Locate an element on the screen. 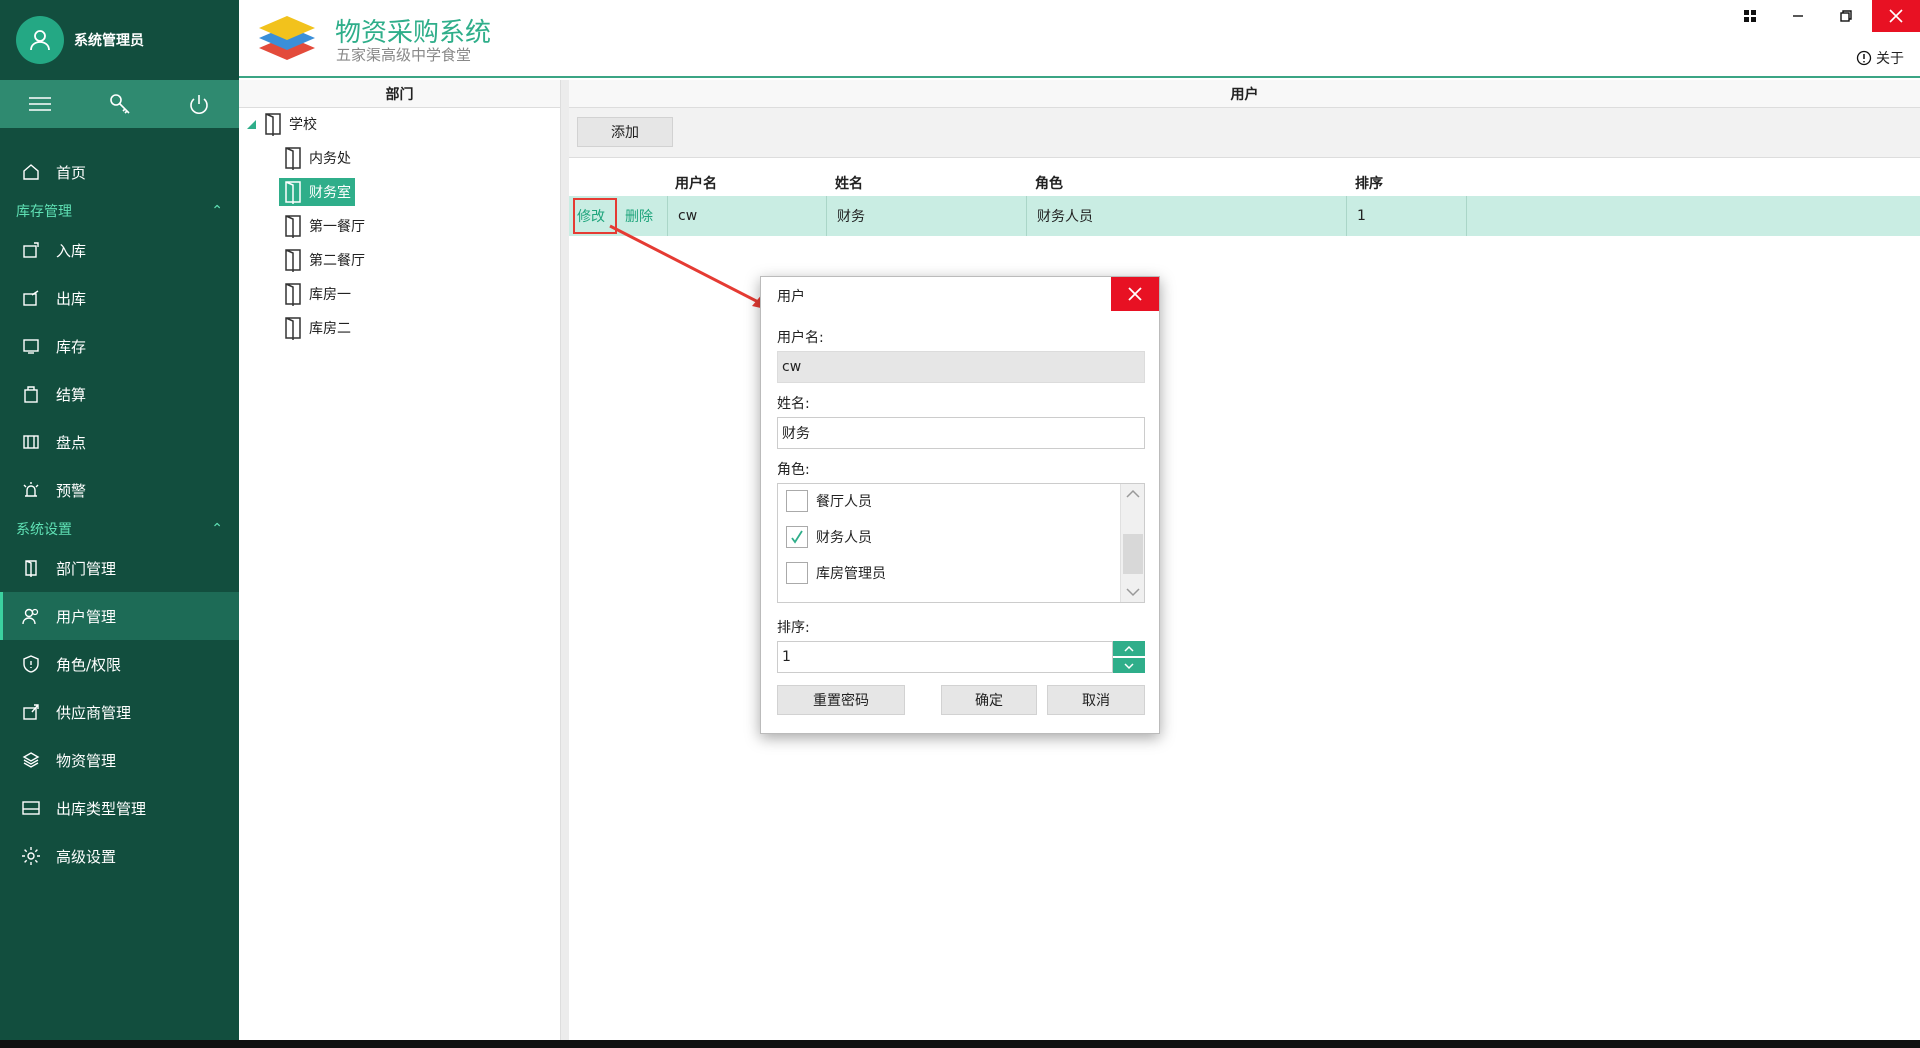 The width and height of the screenshot is (1920, 1048). dialog-close-button is located at coordinates (1135, 294).